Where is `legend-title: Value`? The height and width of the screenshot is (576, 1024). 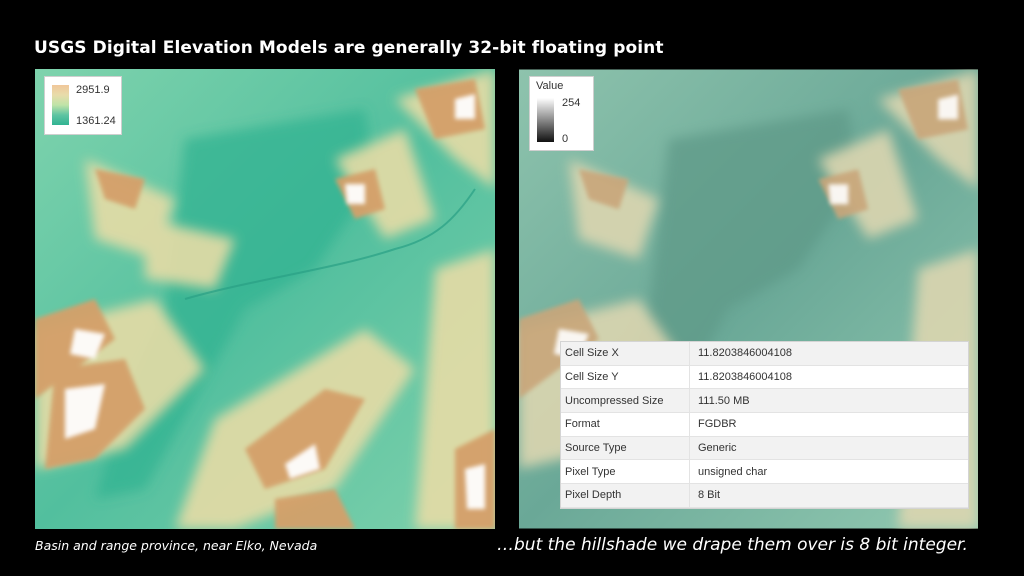
legend-title: Value is located at coordinates (550, 86).